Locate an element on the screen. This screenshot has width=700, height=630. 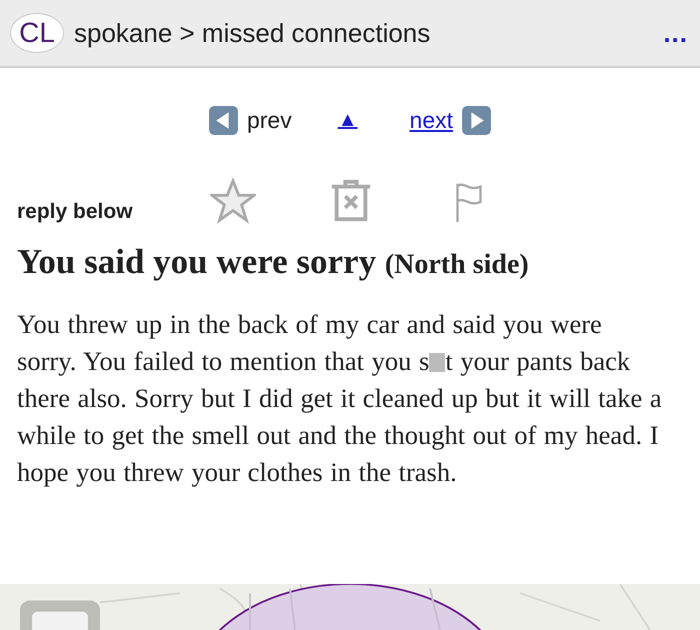
reply-label: reply below is located at coordinates (75, 212).